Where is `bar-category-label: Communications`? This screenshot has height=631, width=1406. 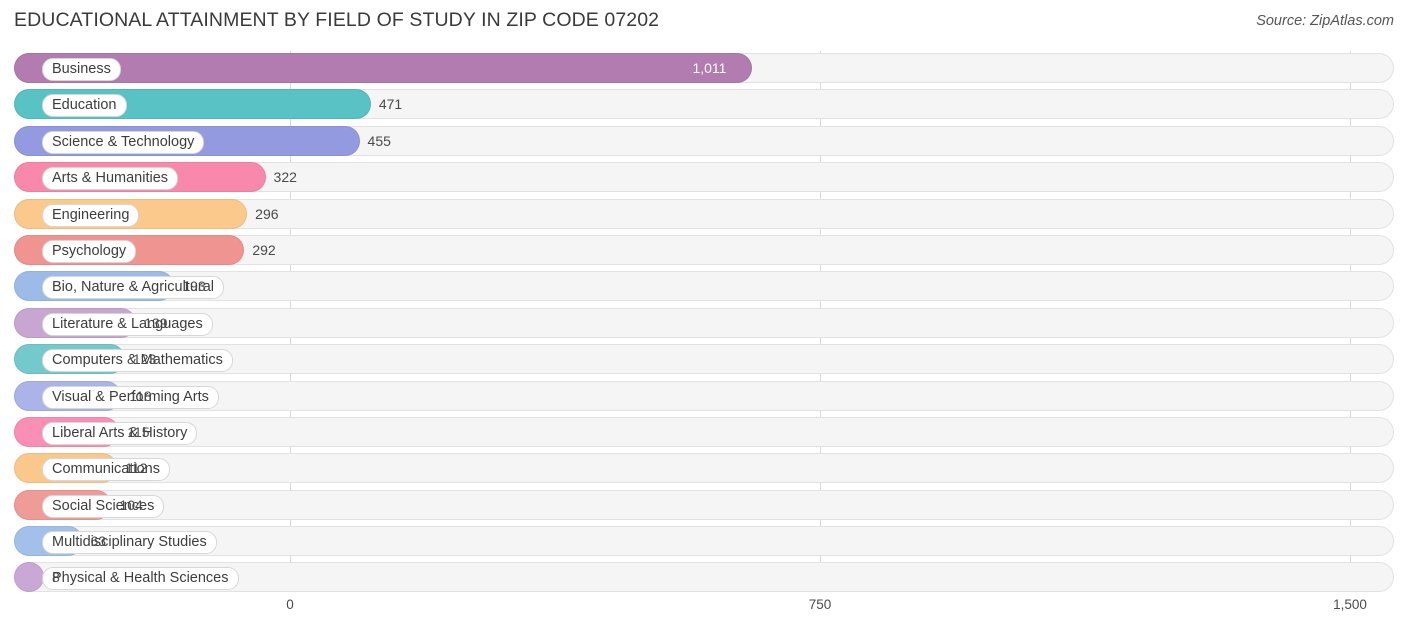 bar-category-label: Communications is located at coordinates (106, 470).